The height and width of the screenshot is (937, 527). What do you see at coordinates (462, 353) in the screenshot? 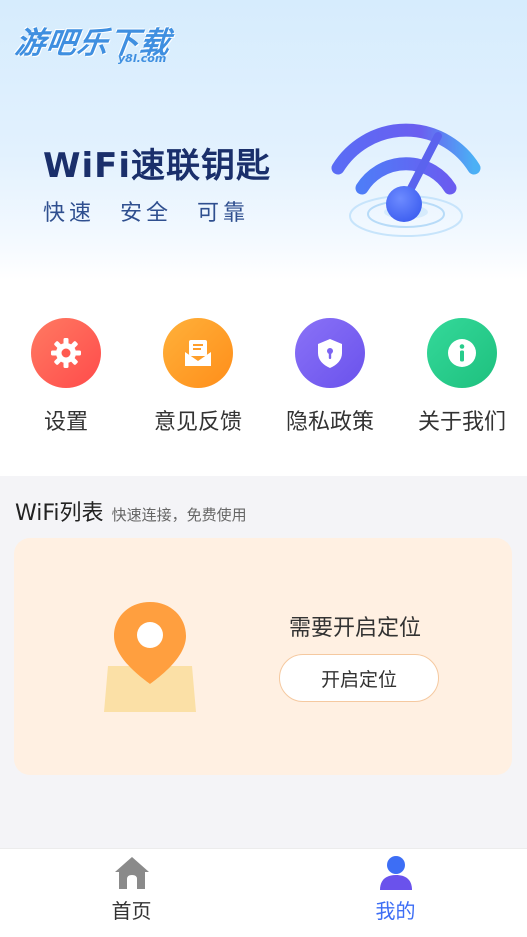
I see `info-icon` at bounding box center [462, 353].